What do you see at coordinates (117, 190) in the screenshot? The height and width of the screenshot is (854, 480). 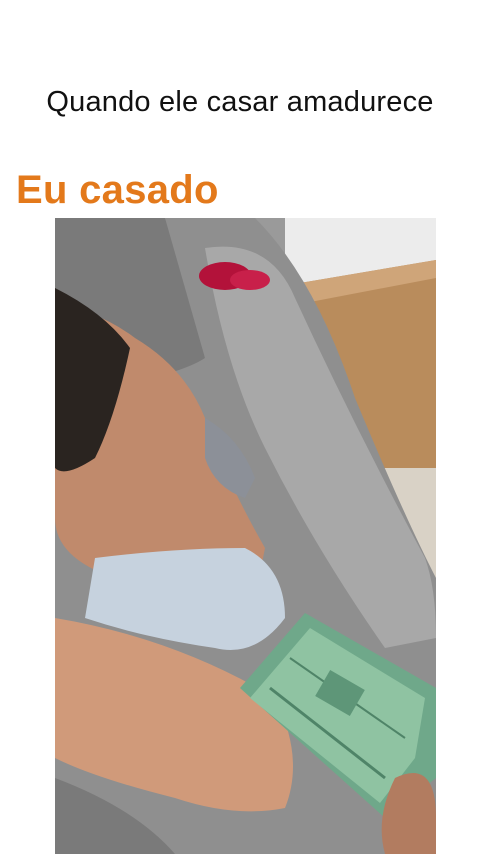 I see `meme-subtitle: Eu casado` at bounding box center [117, 190].